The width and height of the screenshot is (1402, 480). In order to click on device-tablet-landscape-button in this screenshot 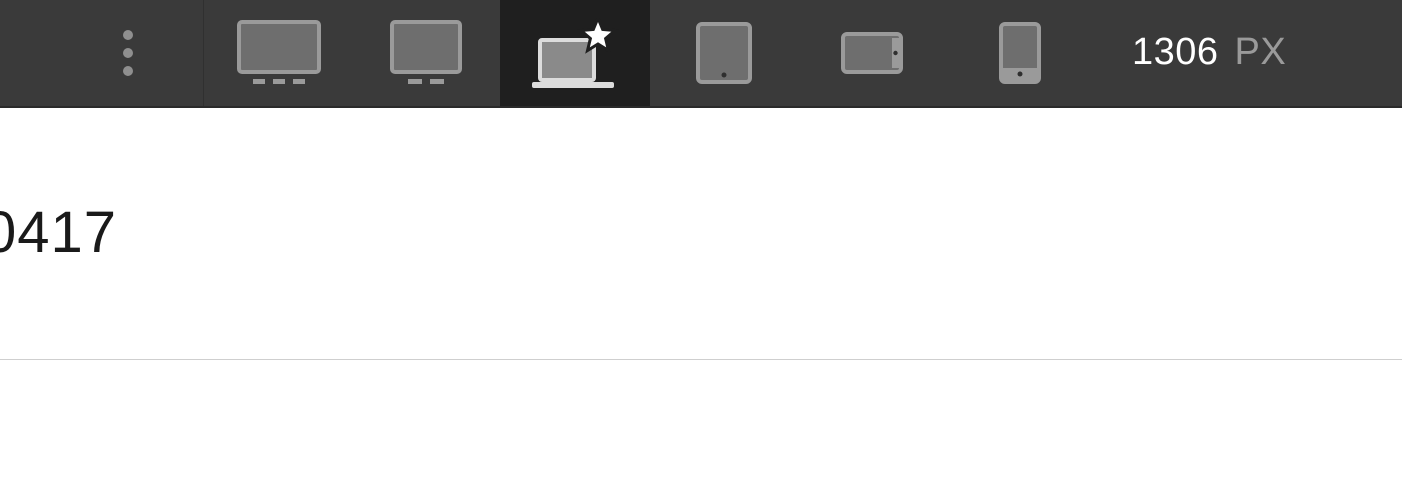, I will do `click(872, 53)`.